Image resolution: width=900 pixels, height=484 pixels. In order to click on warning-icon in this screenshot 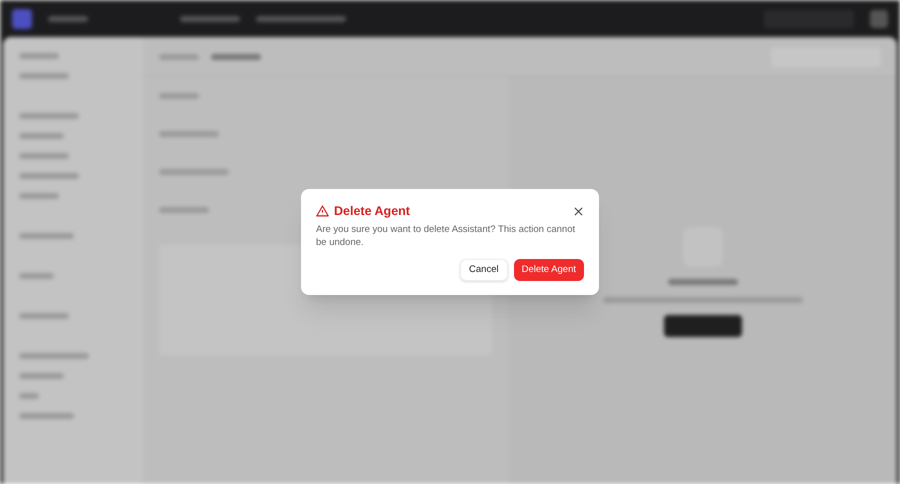, I will do `click(322, 211)`.